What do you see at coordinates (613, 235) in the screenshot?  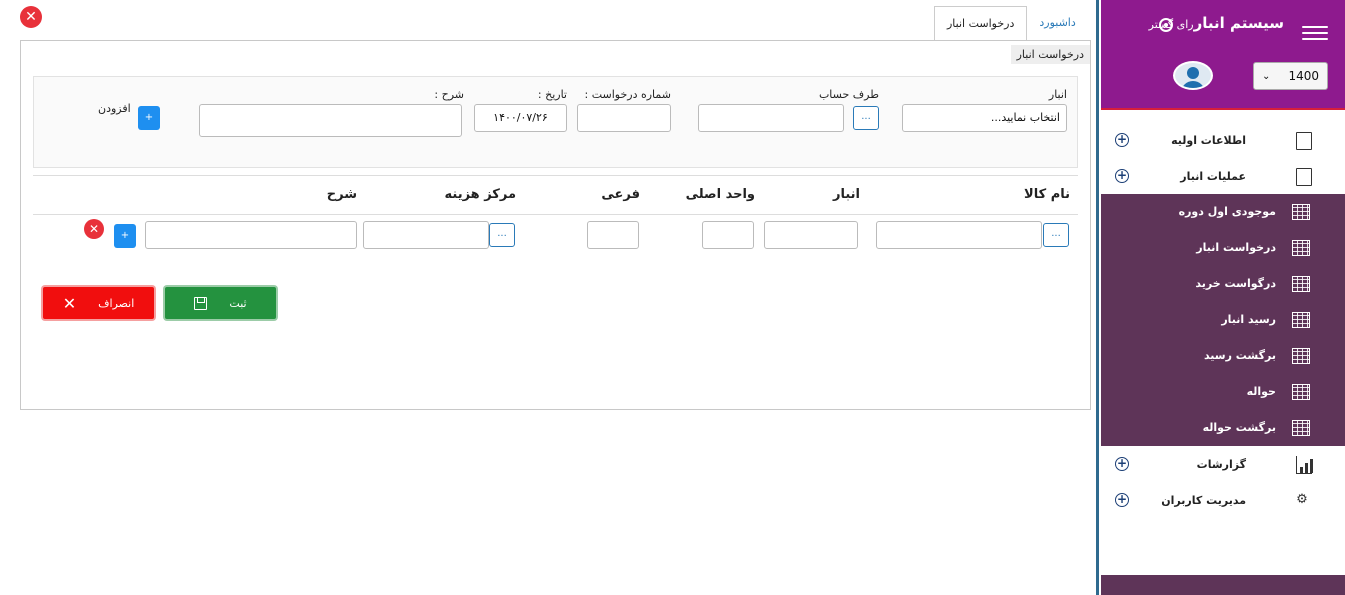 I see `sub-unit-input` at bounding box center [613, 235].